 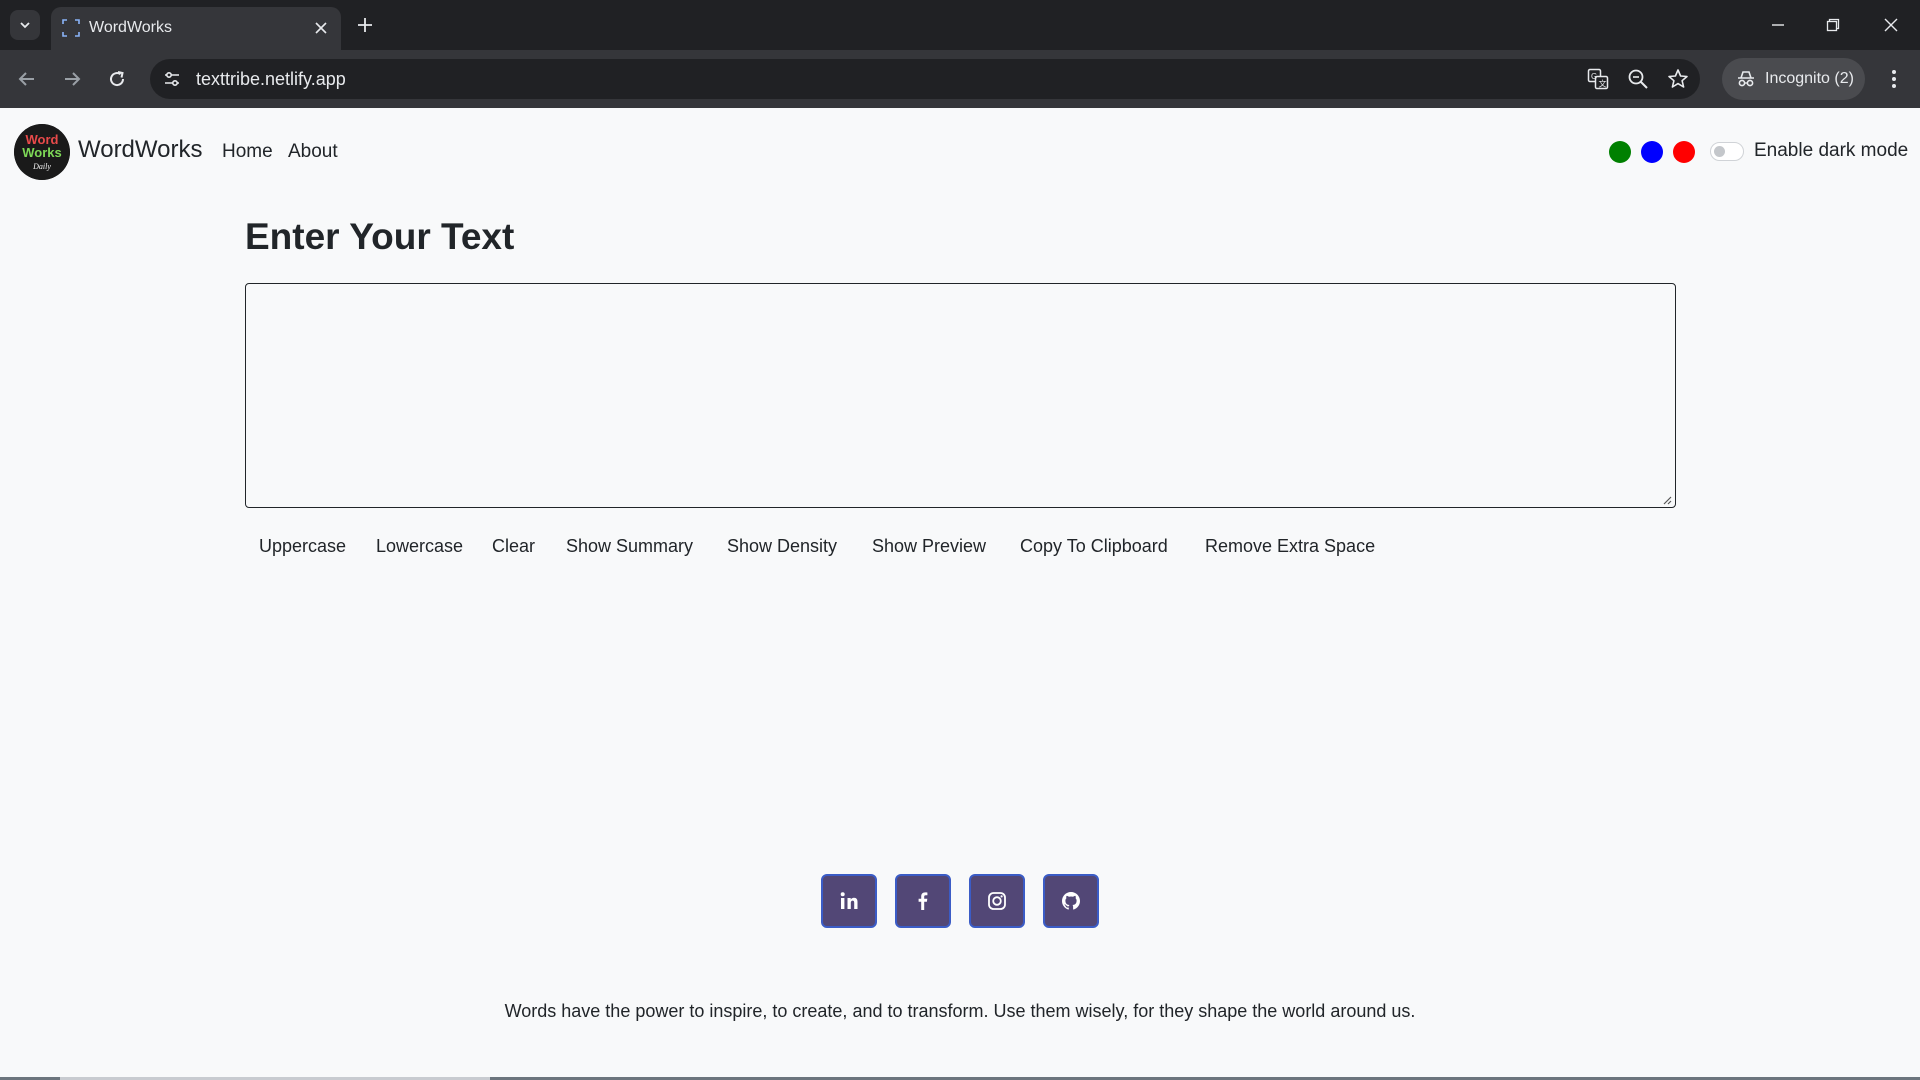 I want to click on forward-button, so click(x=72, y=79).